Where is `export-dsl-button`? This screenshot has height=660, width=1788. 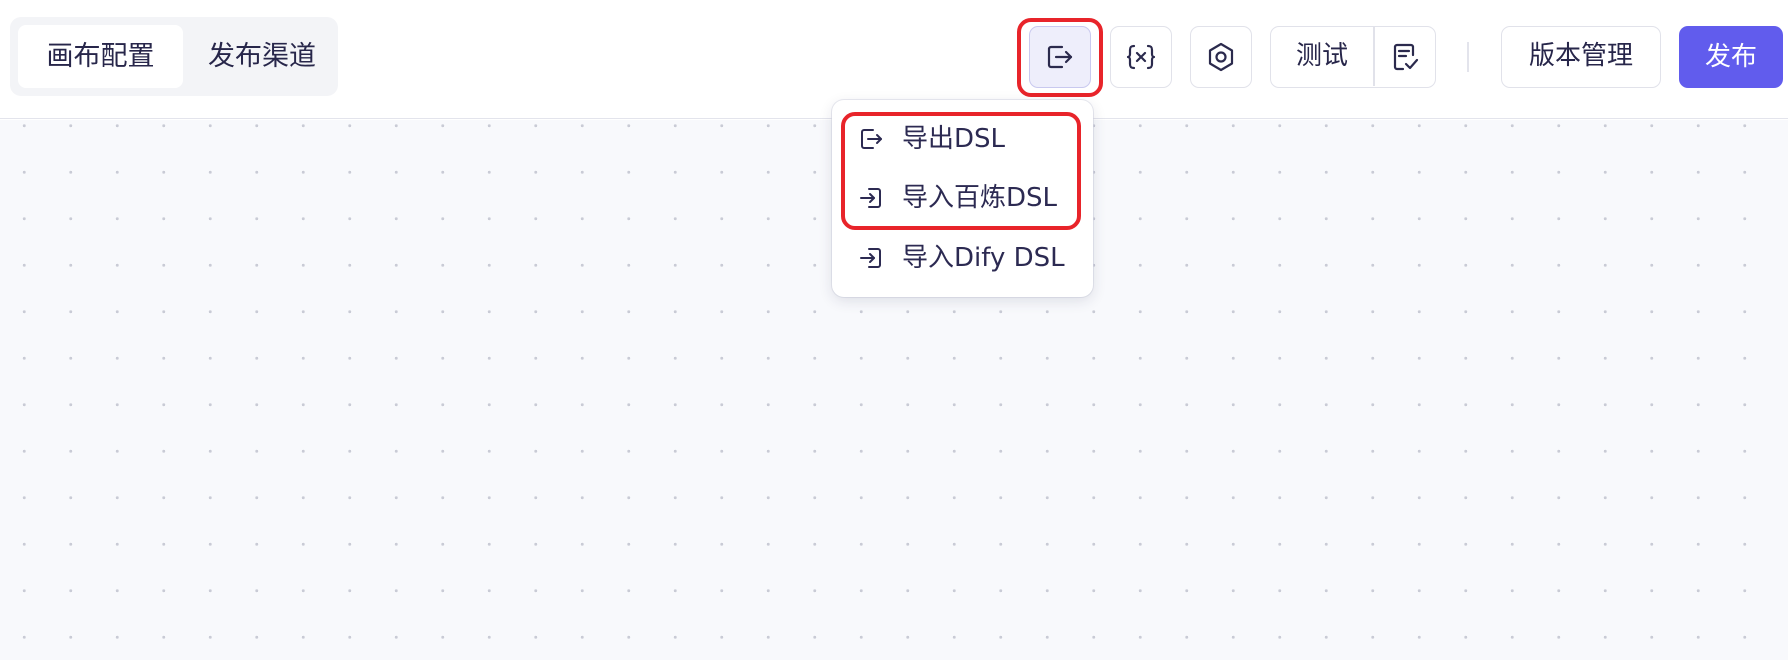
export-dsl-button is located at coordinates (1060, 57).